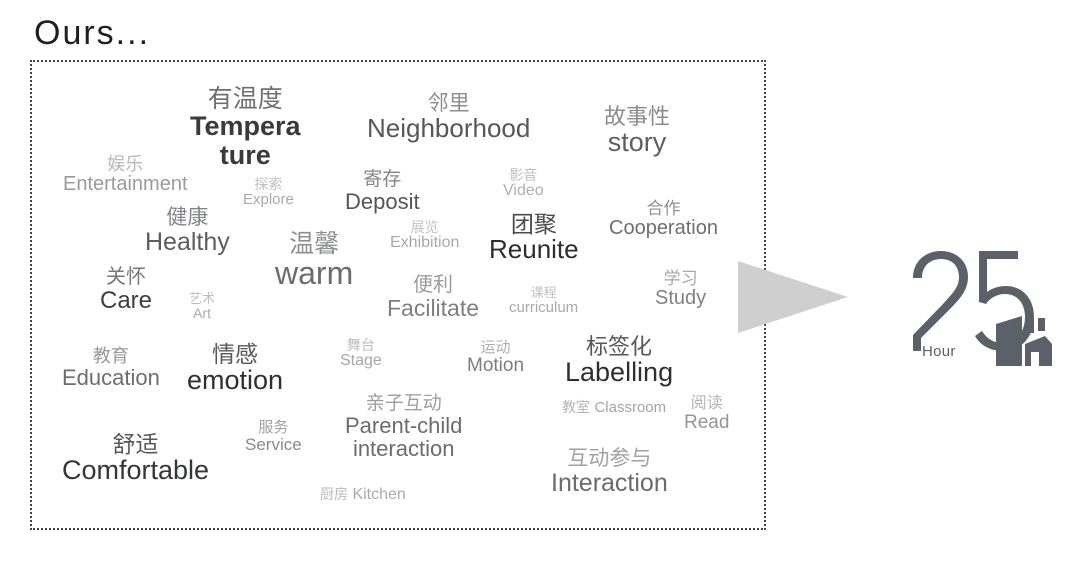 Image resolution: width=1080 pixels, height=562 pixels. Describe the element at coordinates (273, 444) in the screenshot. I see `wordcloud-item-en: Service` at that location.